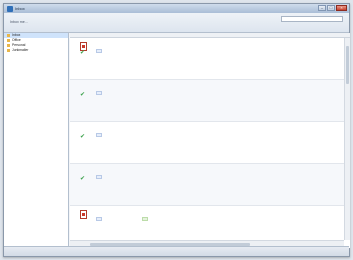 Image resolution: width=353 pixels, height=260 pixels. What do you see at coordinates (20, 8) in the screenshot?
I see `window-title: Inbox` at bounding box center [20, 8].